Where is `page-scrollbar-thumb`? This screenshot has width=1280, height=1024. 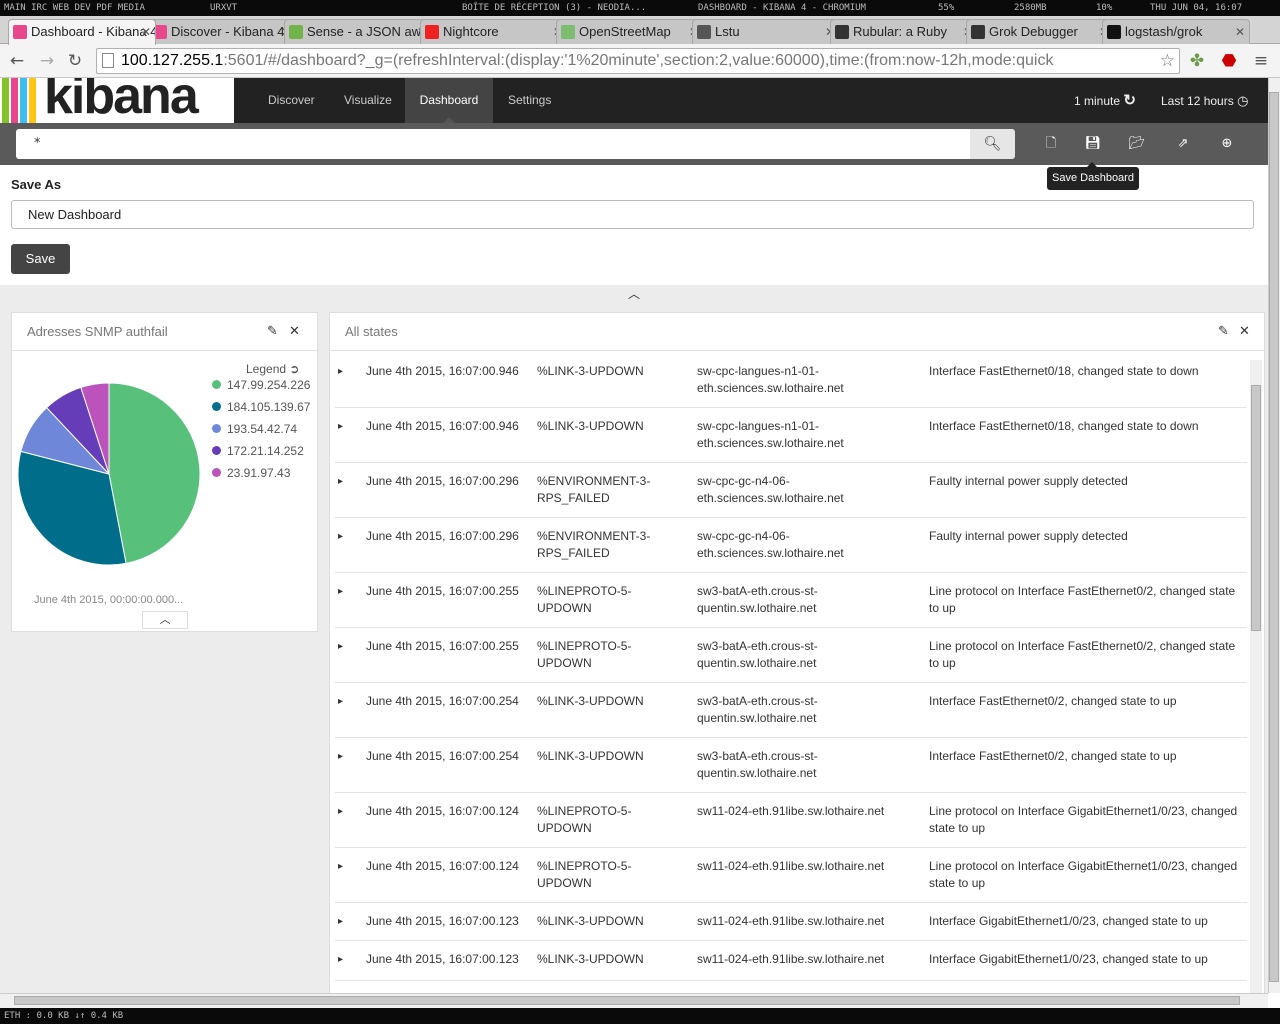
page-scrollbar-thumb is located at coordinates (1274, 537).